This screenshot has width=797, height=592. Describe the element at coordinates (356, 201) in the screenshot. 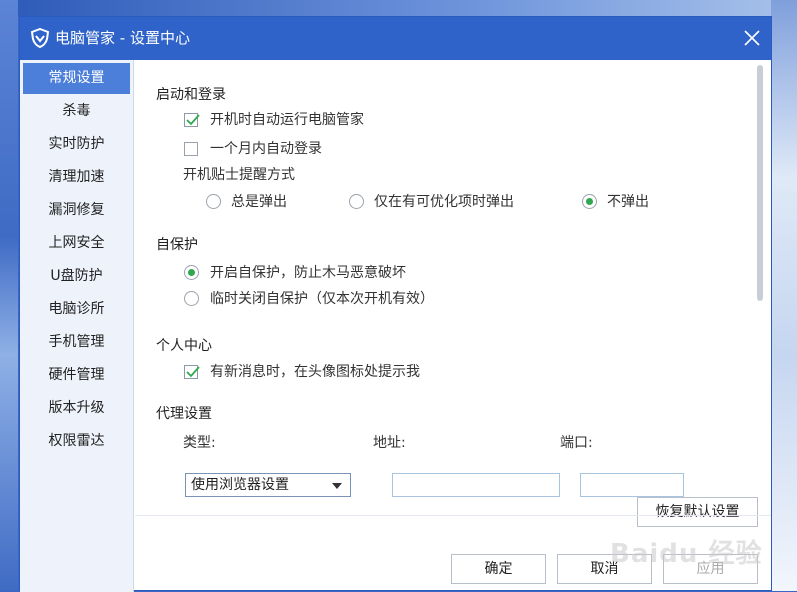

I see `tips-optimize-radio` at that location.